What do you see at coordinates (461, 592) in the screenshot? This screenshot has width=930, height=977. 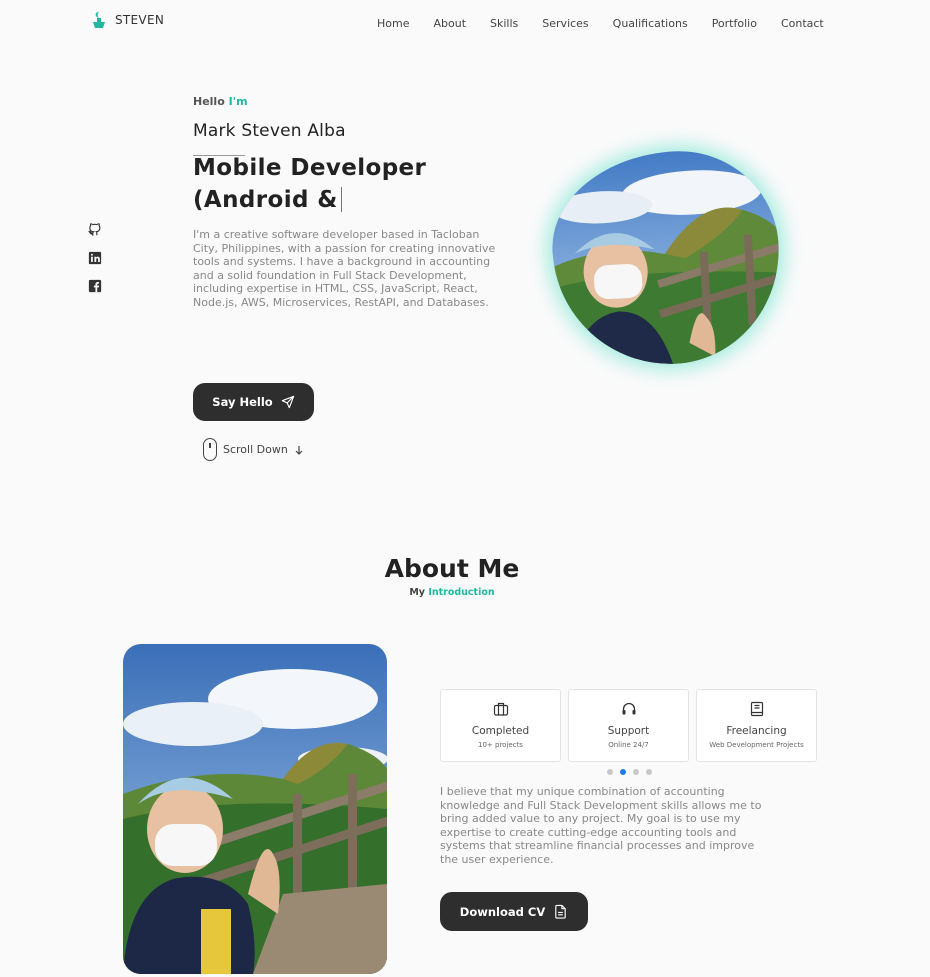 I see `about-subtitle-accent: Introduction` at bounding box center [461, 592].